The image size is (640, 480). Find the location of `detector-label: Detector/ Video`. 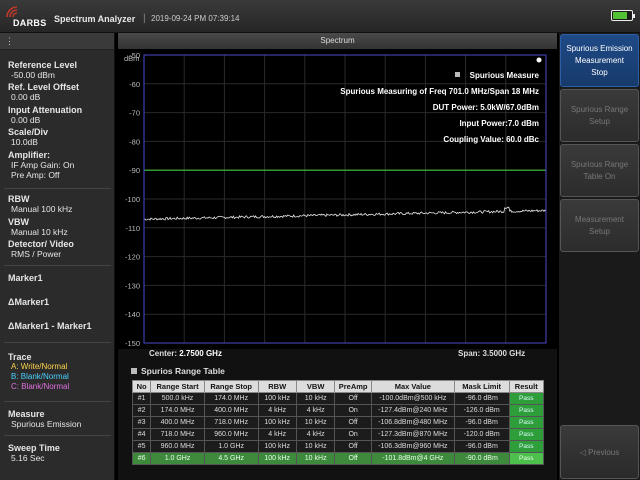

detector-label: Detector/ Video is located at coordinates (41, 244).